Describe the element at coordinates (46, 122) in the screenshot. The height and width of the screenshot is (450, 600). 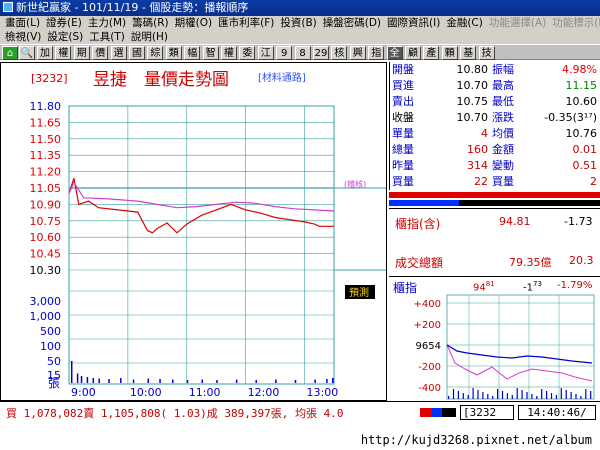
I see `price-tick-label: 11.65` at that location.